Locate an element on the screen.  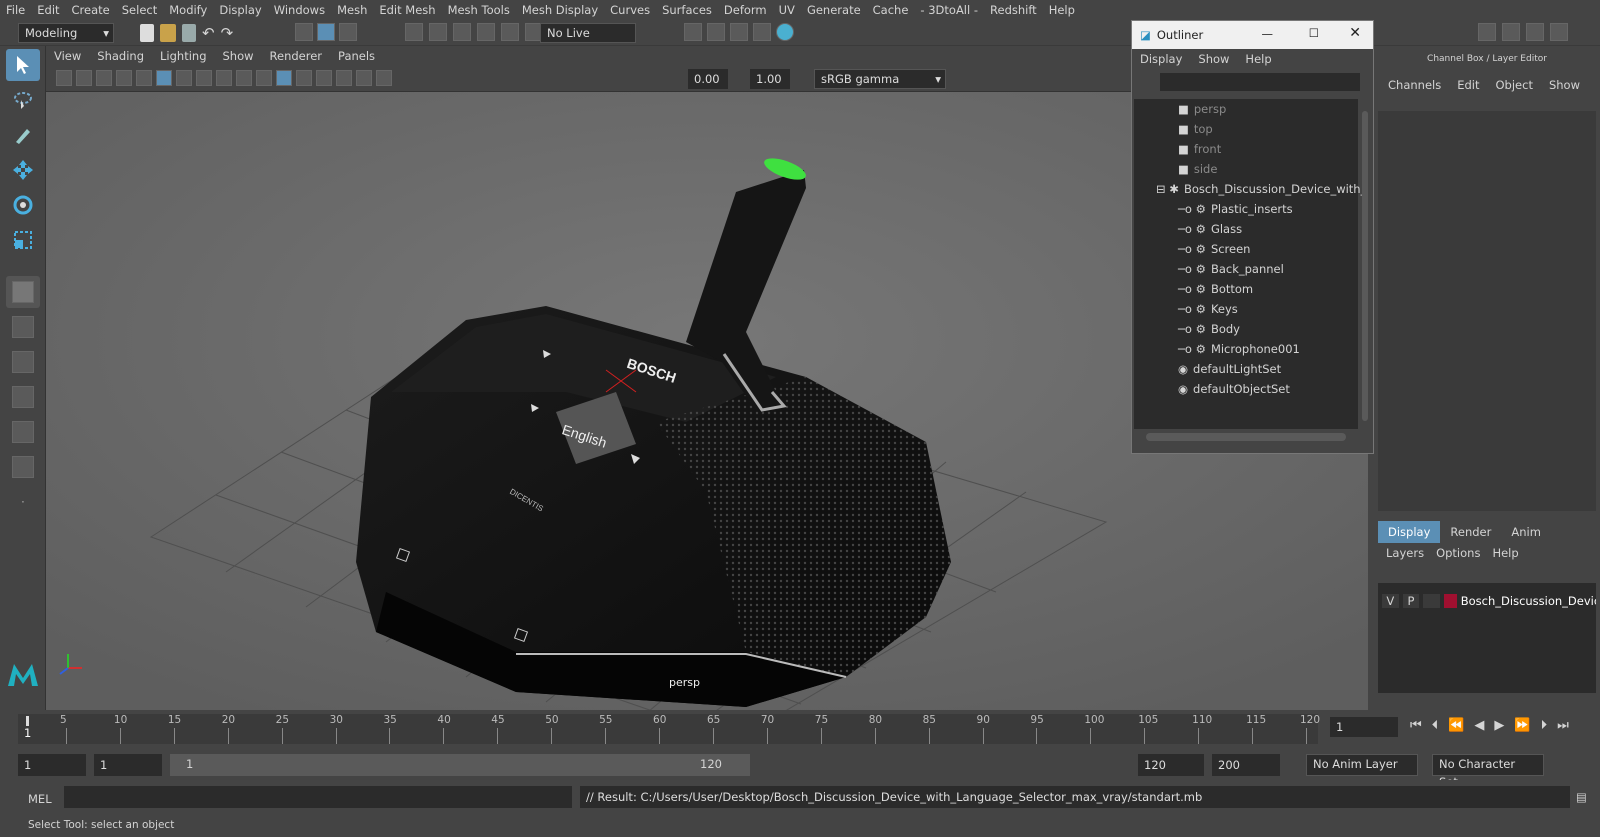
panel-menu-show: Show is located at coordinates (238, 56).